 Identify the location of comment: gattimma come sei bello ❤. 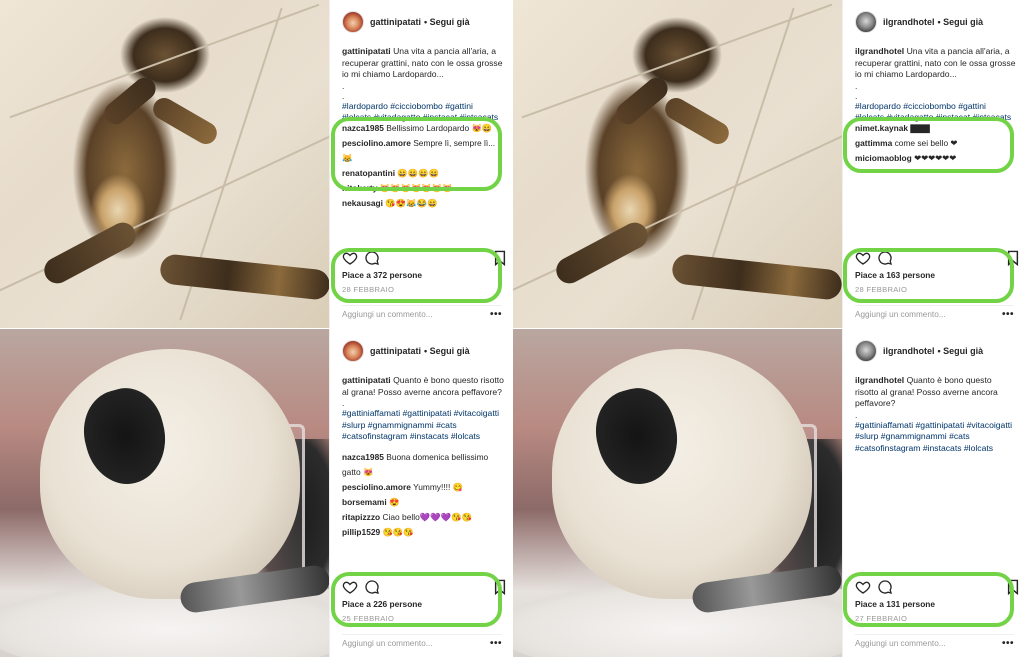
(936, 143).